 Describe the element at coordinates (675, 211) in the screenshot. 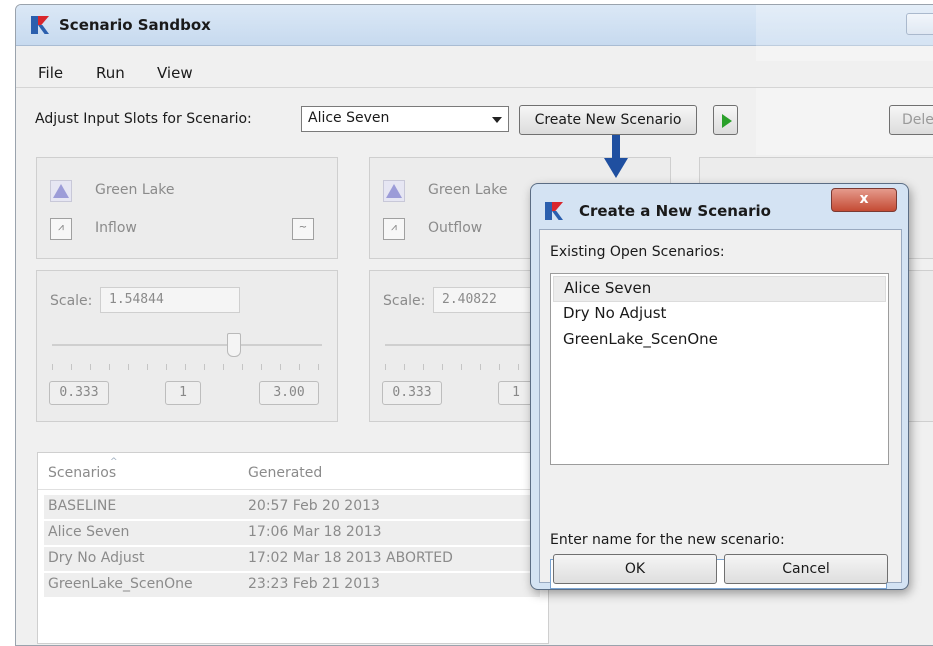

I see `dialog-title: Create a New Scenario` at that location.